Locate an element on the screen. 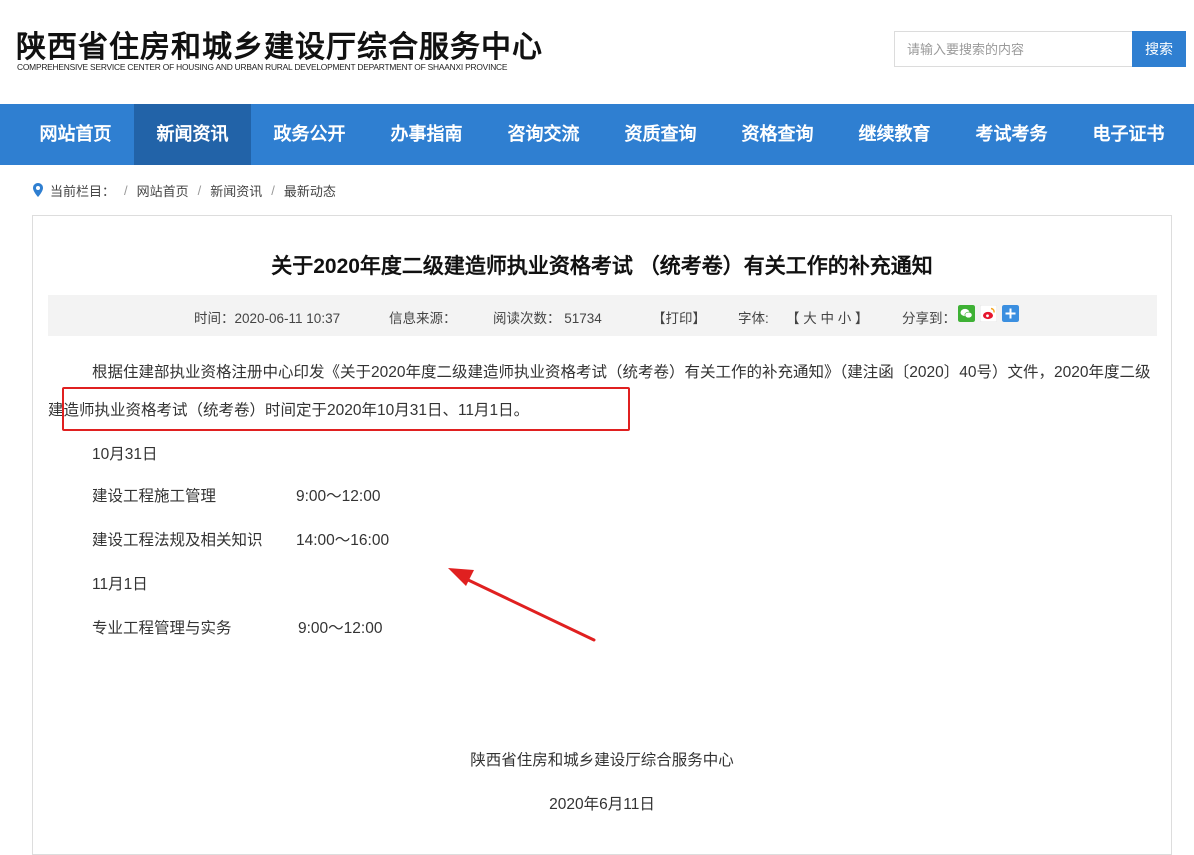  more-share-icon is located at coordinates (1010, 313).